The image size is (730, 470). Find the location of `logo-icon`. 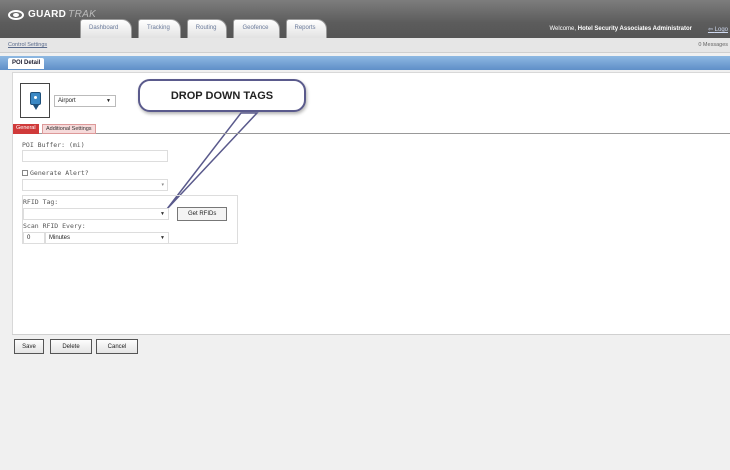

logo-icon is located at coordinates (16, 14).